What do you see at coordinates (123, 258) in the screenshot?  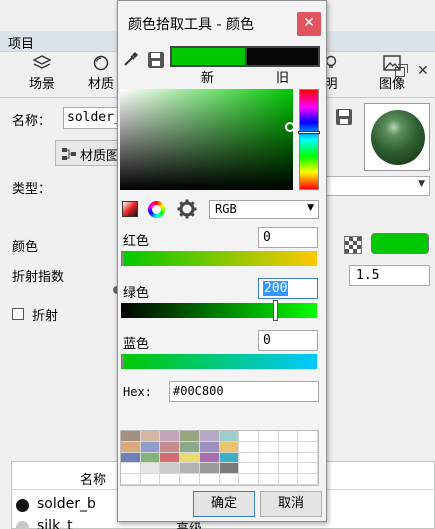 I see `red-slider-handle` at bounding box center [123, 258].